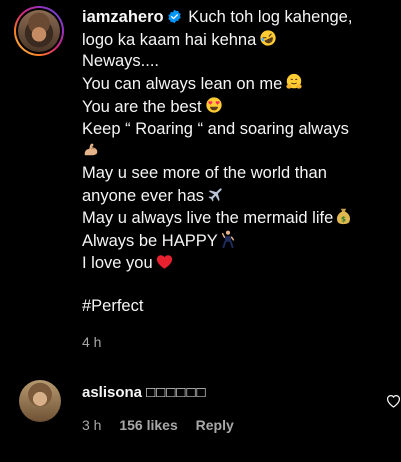  Describe the element at coordinates (232, 107) in the screenshot. I see `comment-line-5: You are the best` at that location.